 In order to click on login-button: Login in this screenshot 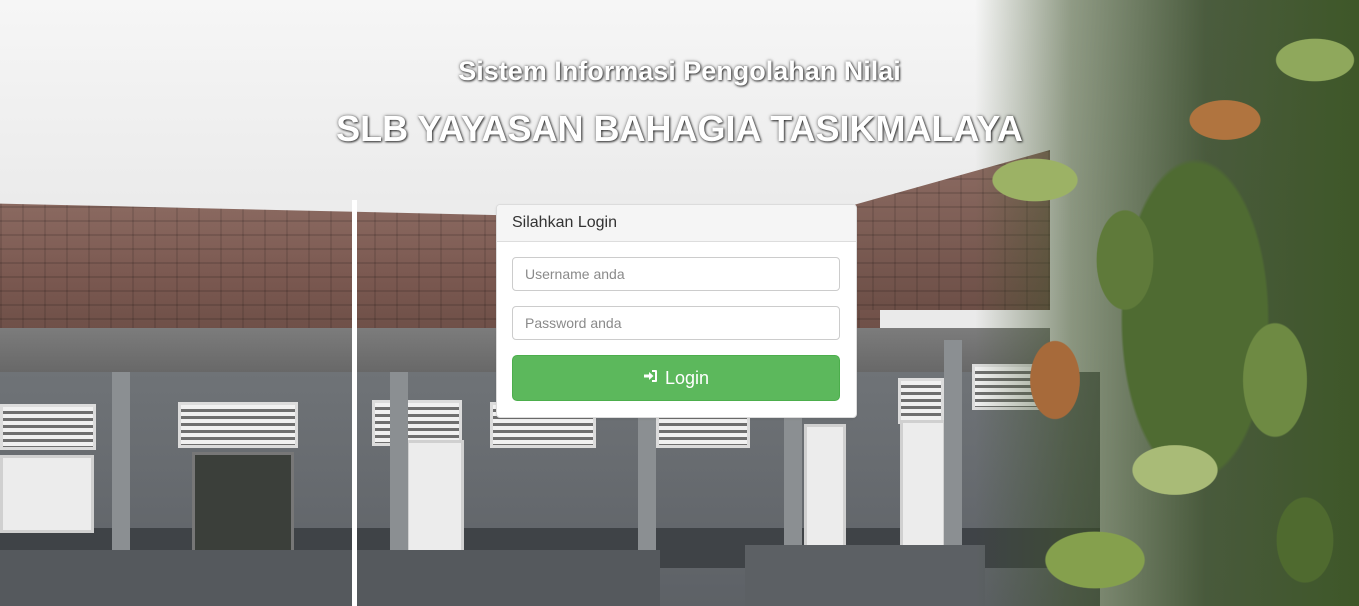, I will do `click(676, 378)`.